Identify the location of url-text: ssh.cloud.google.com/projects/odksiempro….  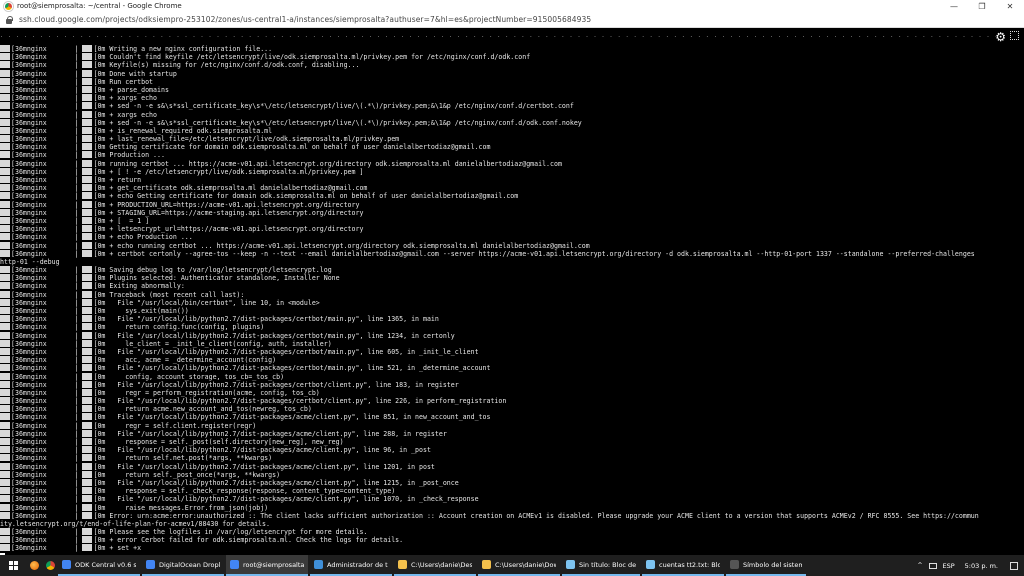
(305, 19).